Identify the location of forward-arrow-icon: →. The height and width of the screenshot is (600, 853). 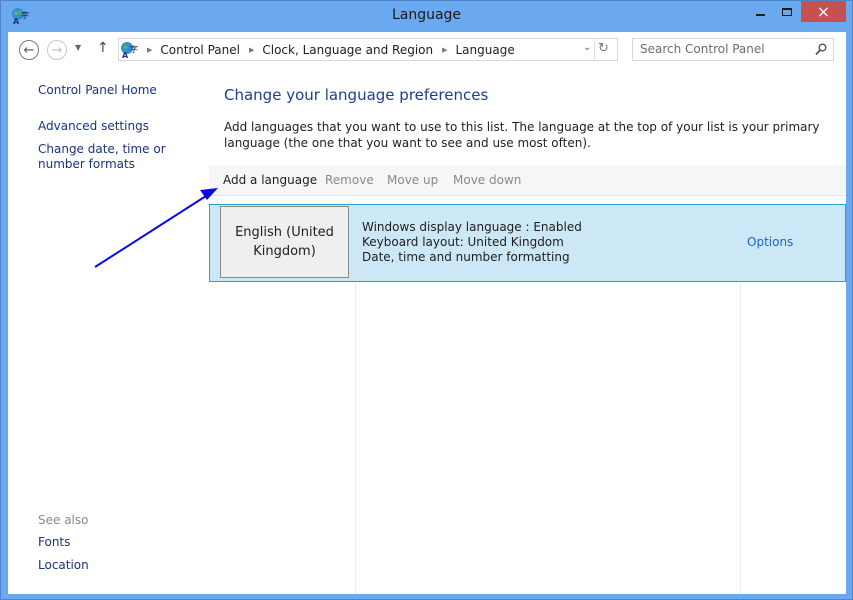
(57, 50).